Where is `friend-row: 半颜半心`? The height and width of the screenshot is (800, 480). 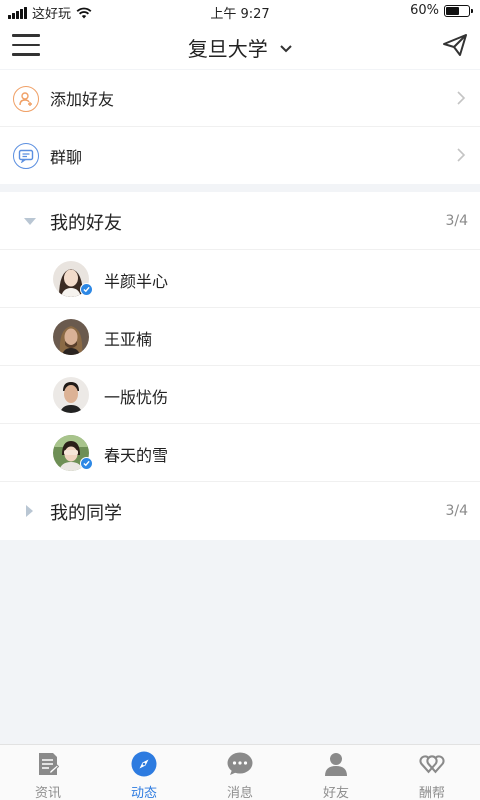
friend-row: 半颜半心 is located at coordinates (240, 279).